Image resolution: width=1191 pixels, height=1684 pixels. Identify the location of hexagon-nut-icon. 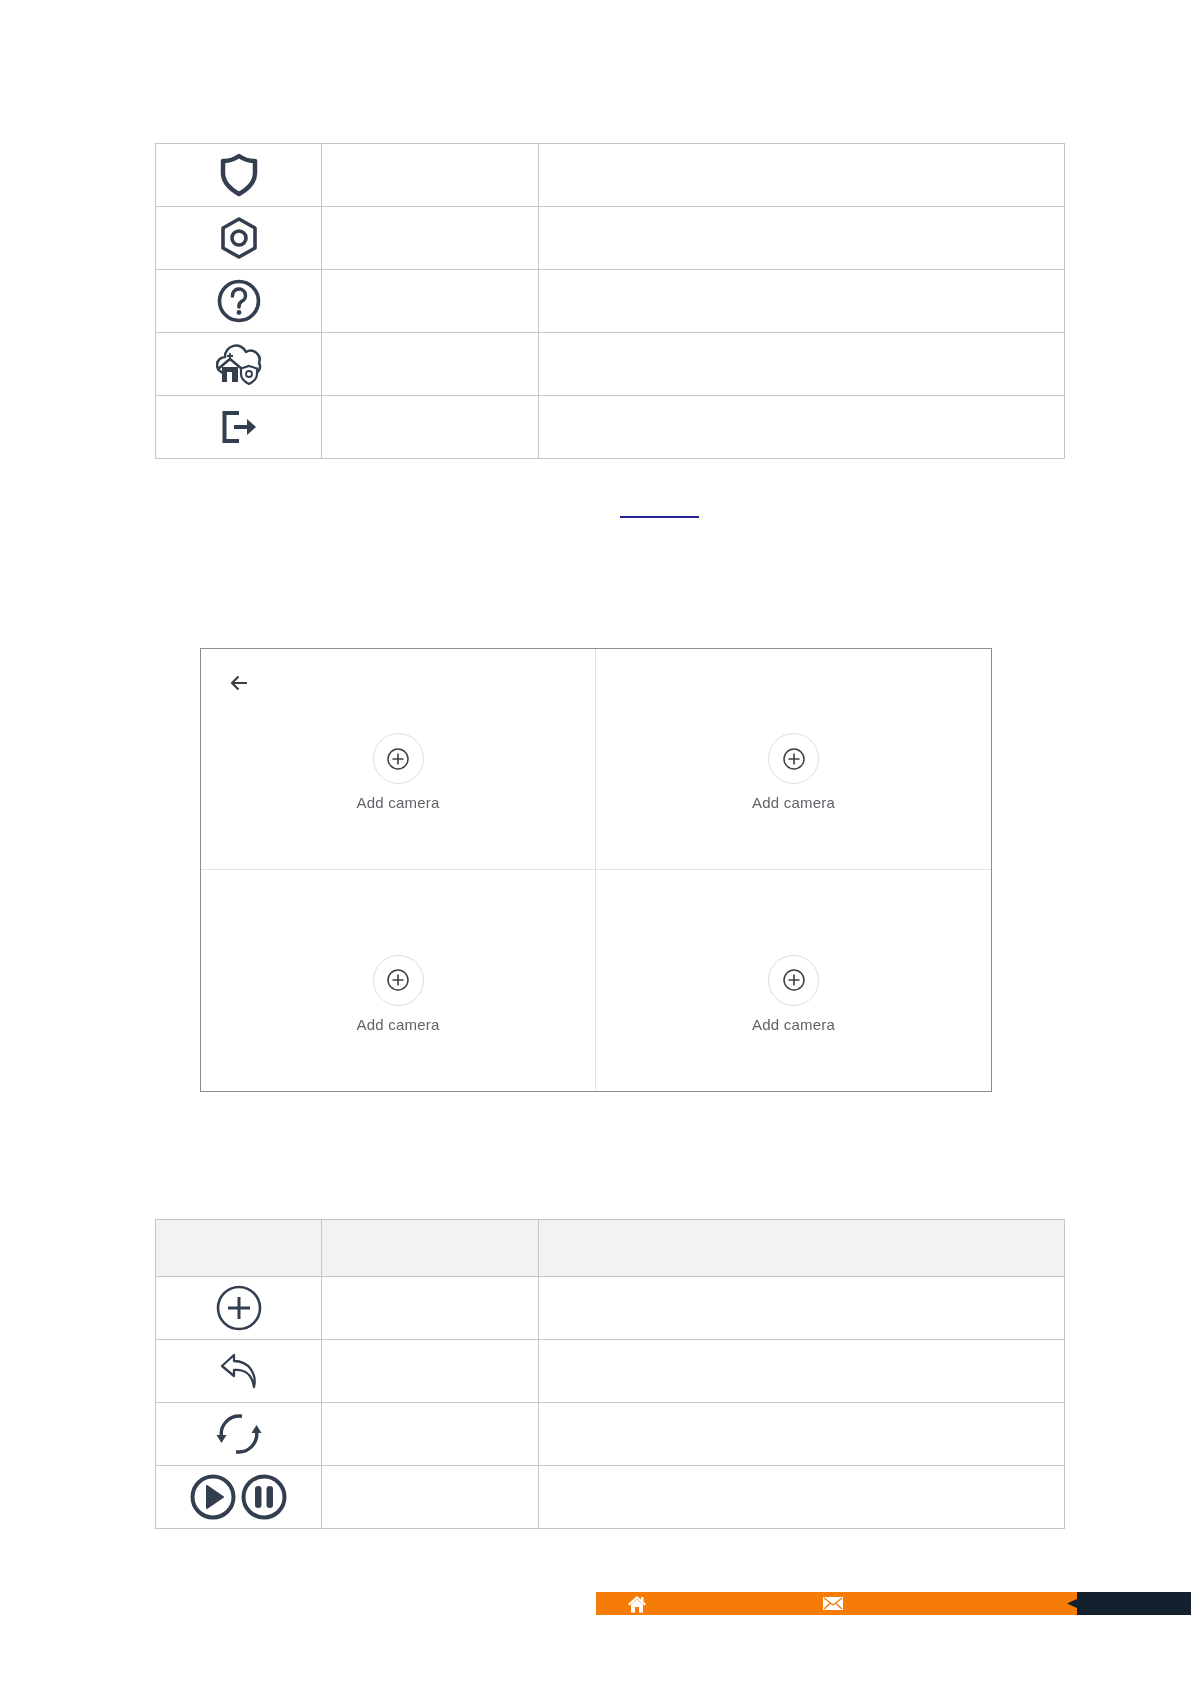
(238, 238).